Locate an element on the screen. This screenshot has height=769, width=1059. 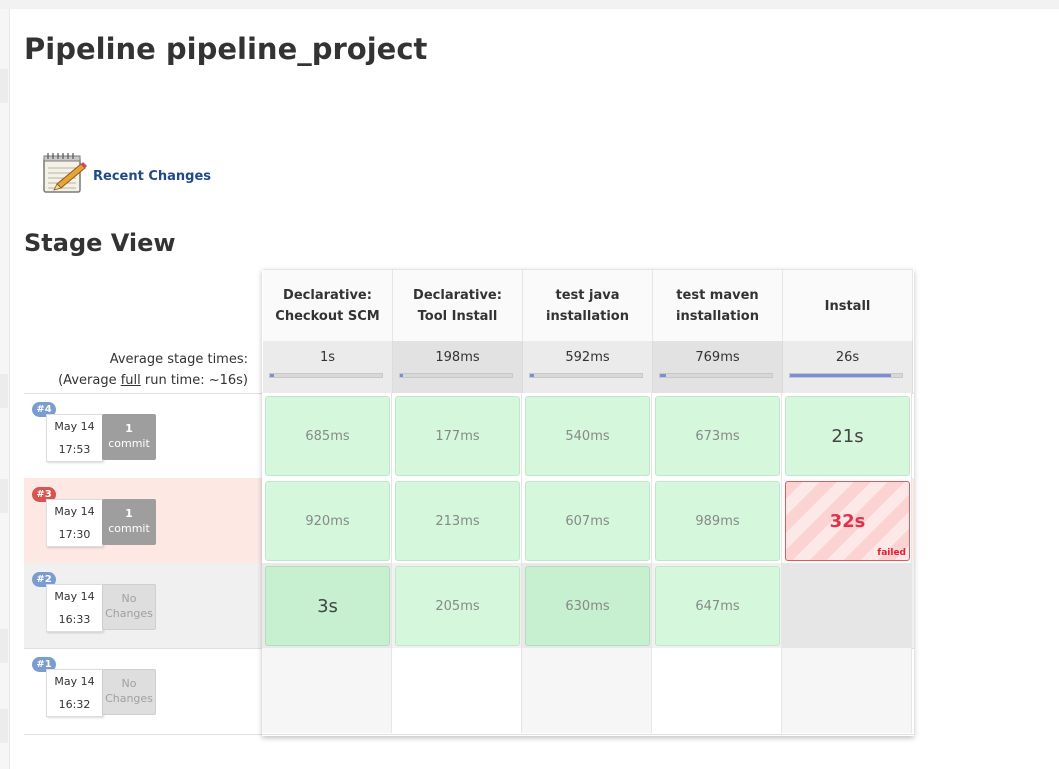
stage-header-line: Checkout SCM is located at coordinates (327, 316).